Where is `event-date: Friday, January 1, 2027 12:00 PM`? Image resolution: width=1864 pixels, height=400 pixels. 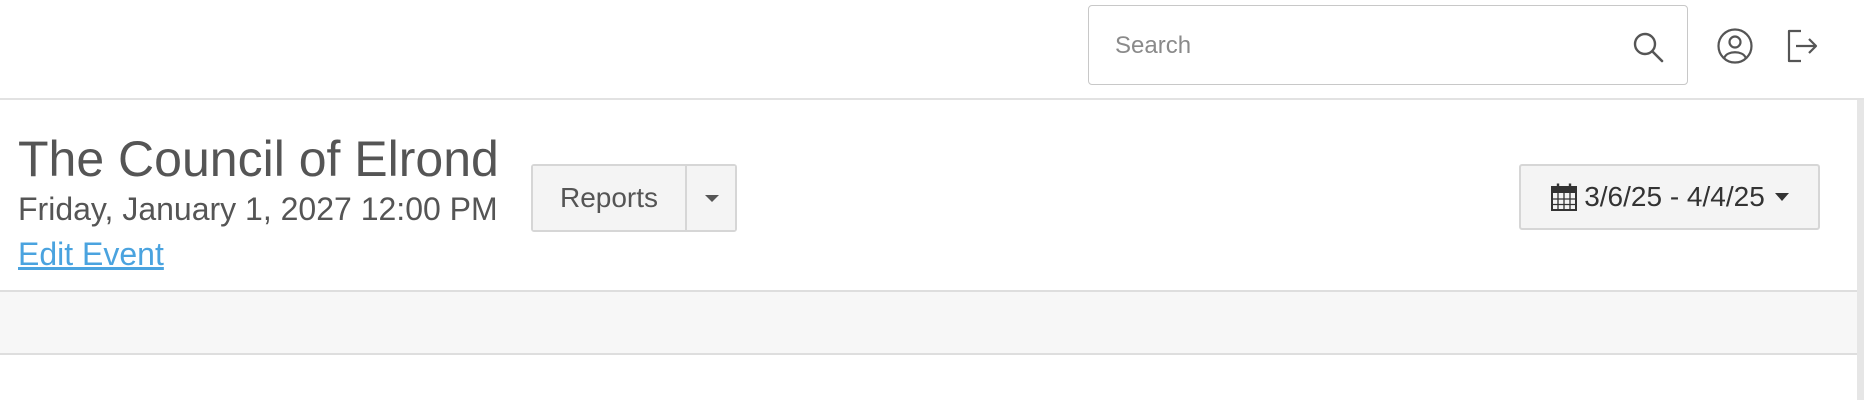
event-date: Friday, January 1, 2027 12:00 PM is located at coordinates (258, 209).